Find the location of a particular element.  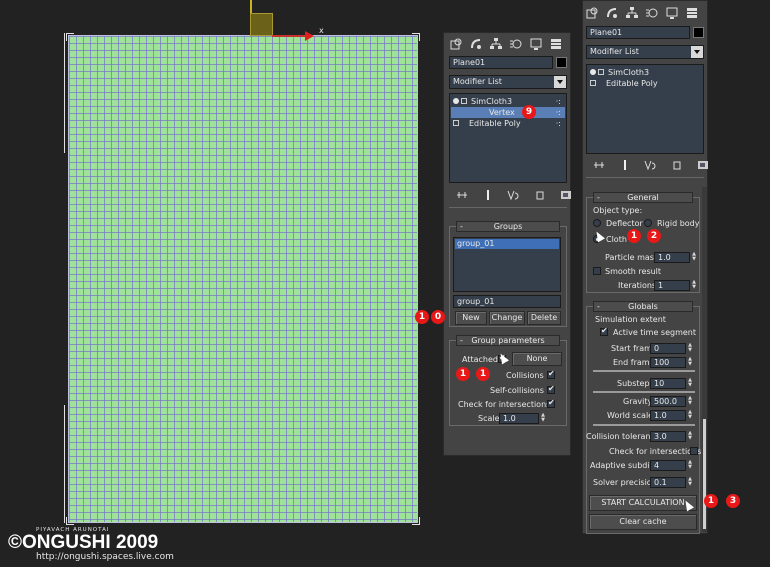

particle-mass-field: 1.0 is located at coordinates (672, 257).